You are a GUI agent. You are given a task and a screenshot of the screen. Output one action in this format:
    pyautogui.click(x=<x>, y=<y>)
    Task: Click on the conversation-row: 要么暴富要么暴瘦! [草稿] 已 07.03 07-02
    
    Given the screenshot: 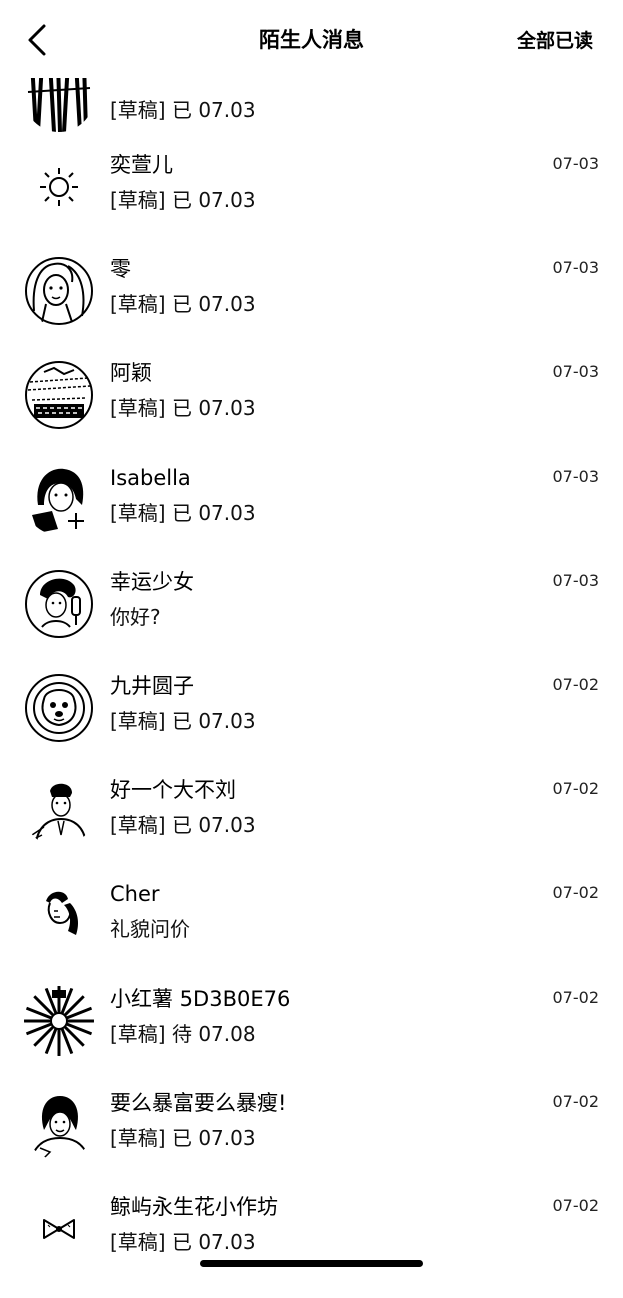 What is the action you would take?
    pyautogui.click(x=311, y=1142)
    